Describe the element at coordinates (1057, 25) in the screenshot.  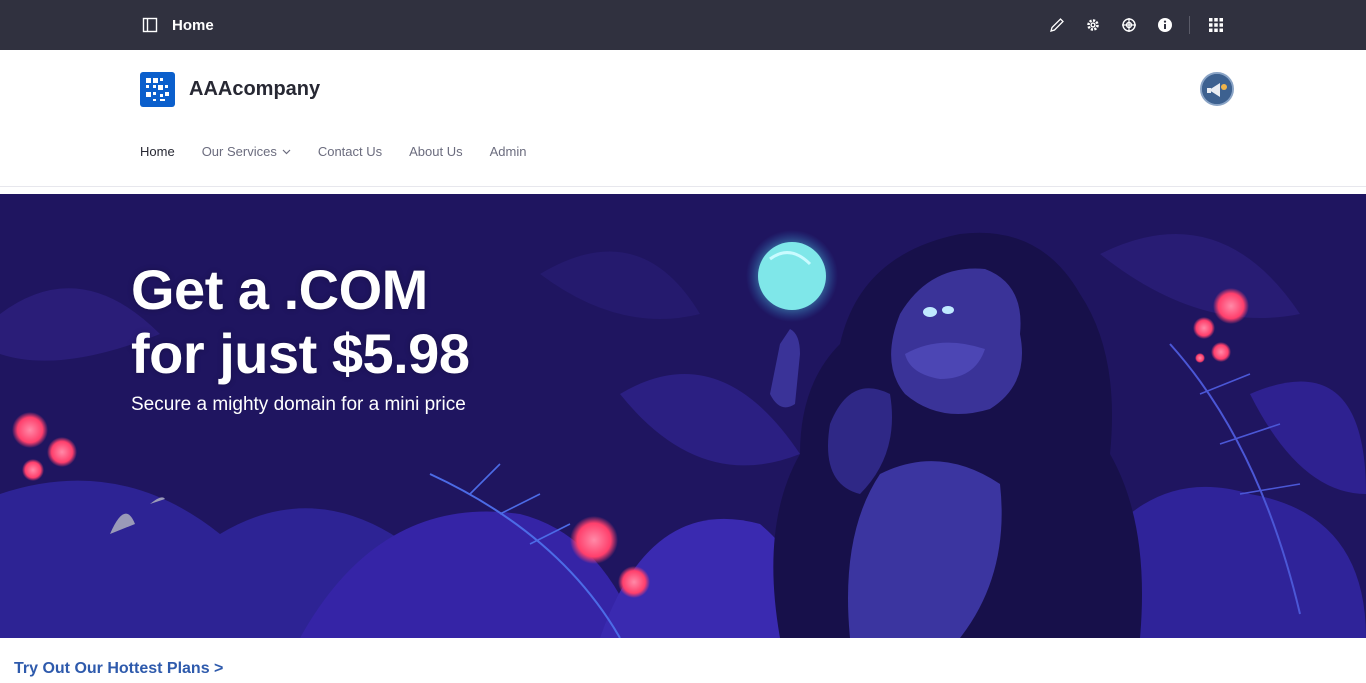
I see `pencil-icon` at that location.